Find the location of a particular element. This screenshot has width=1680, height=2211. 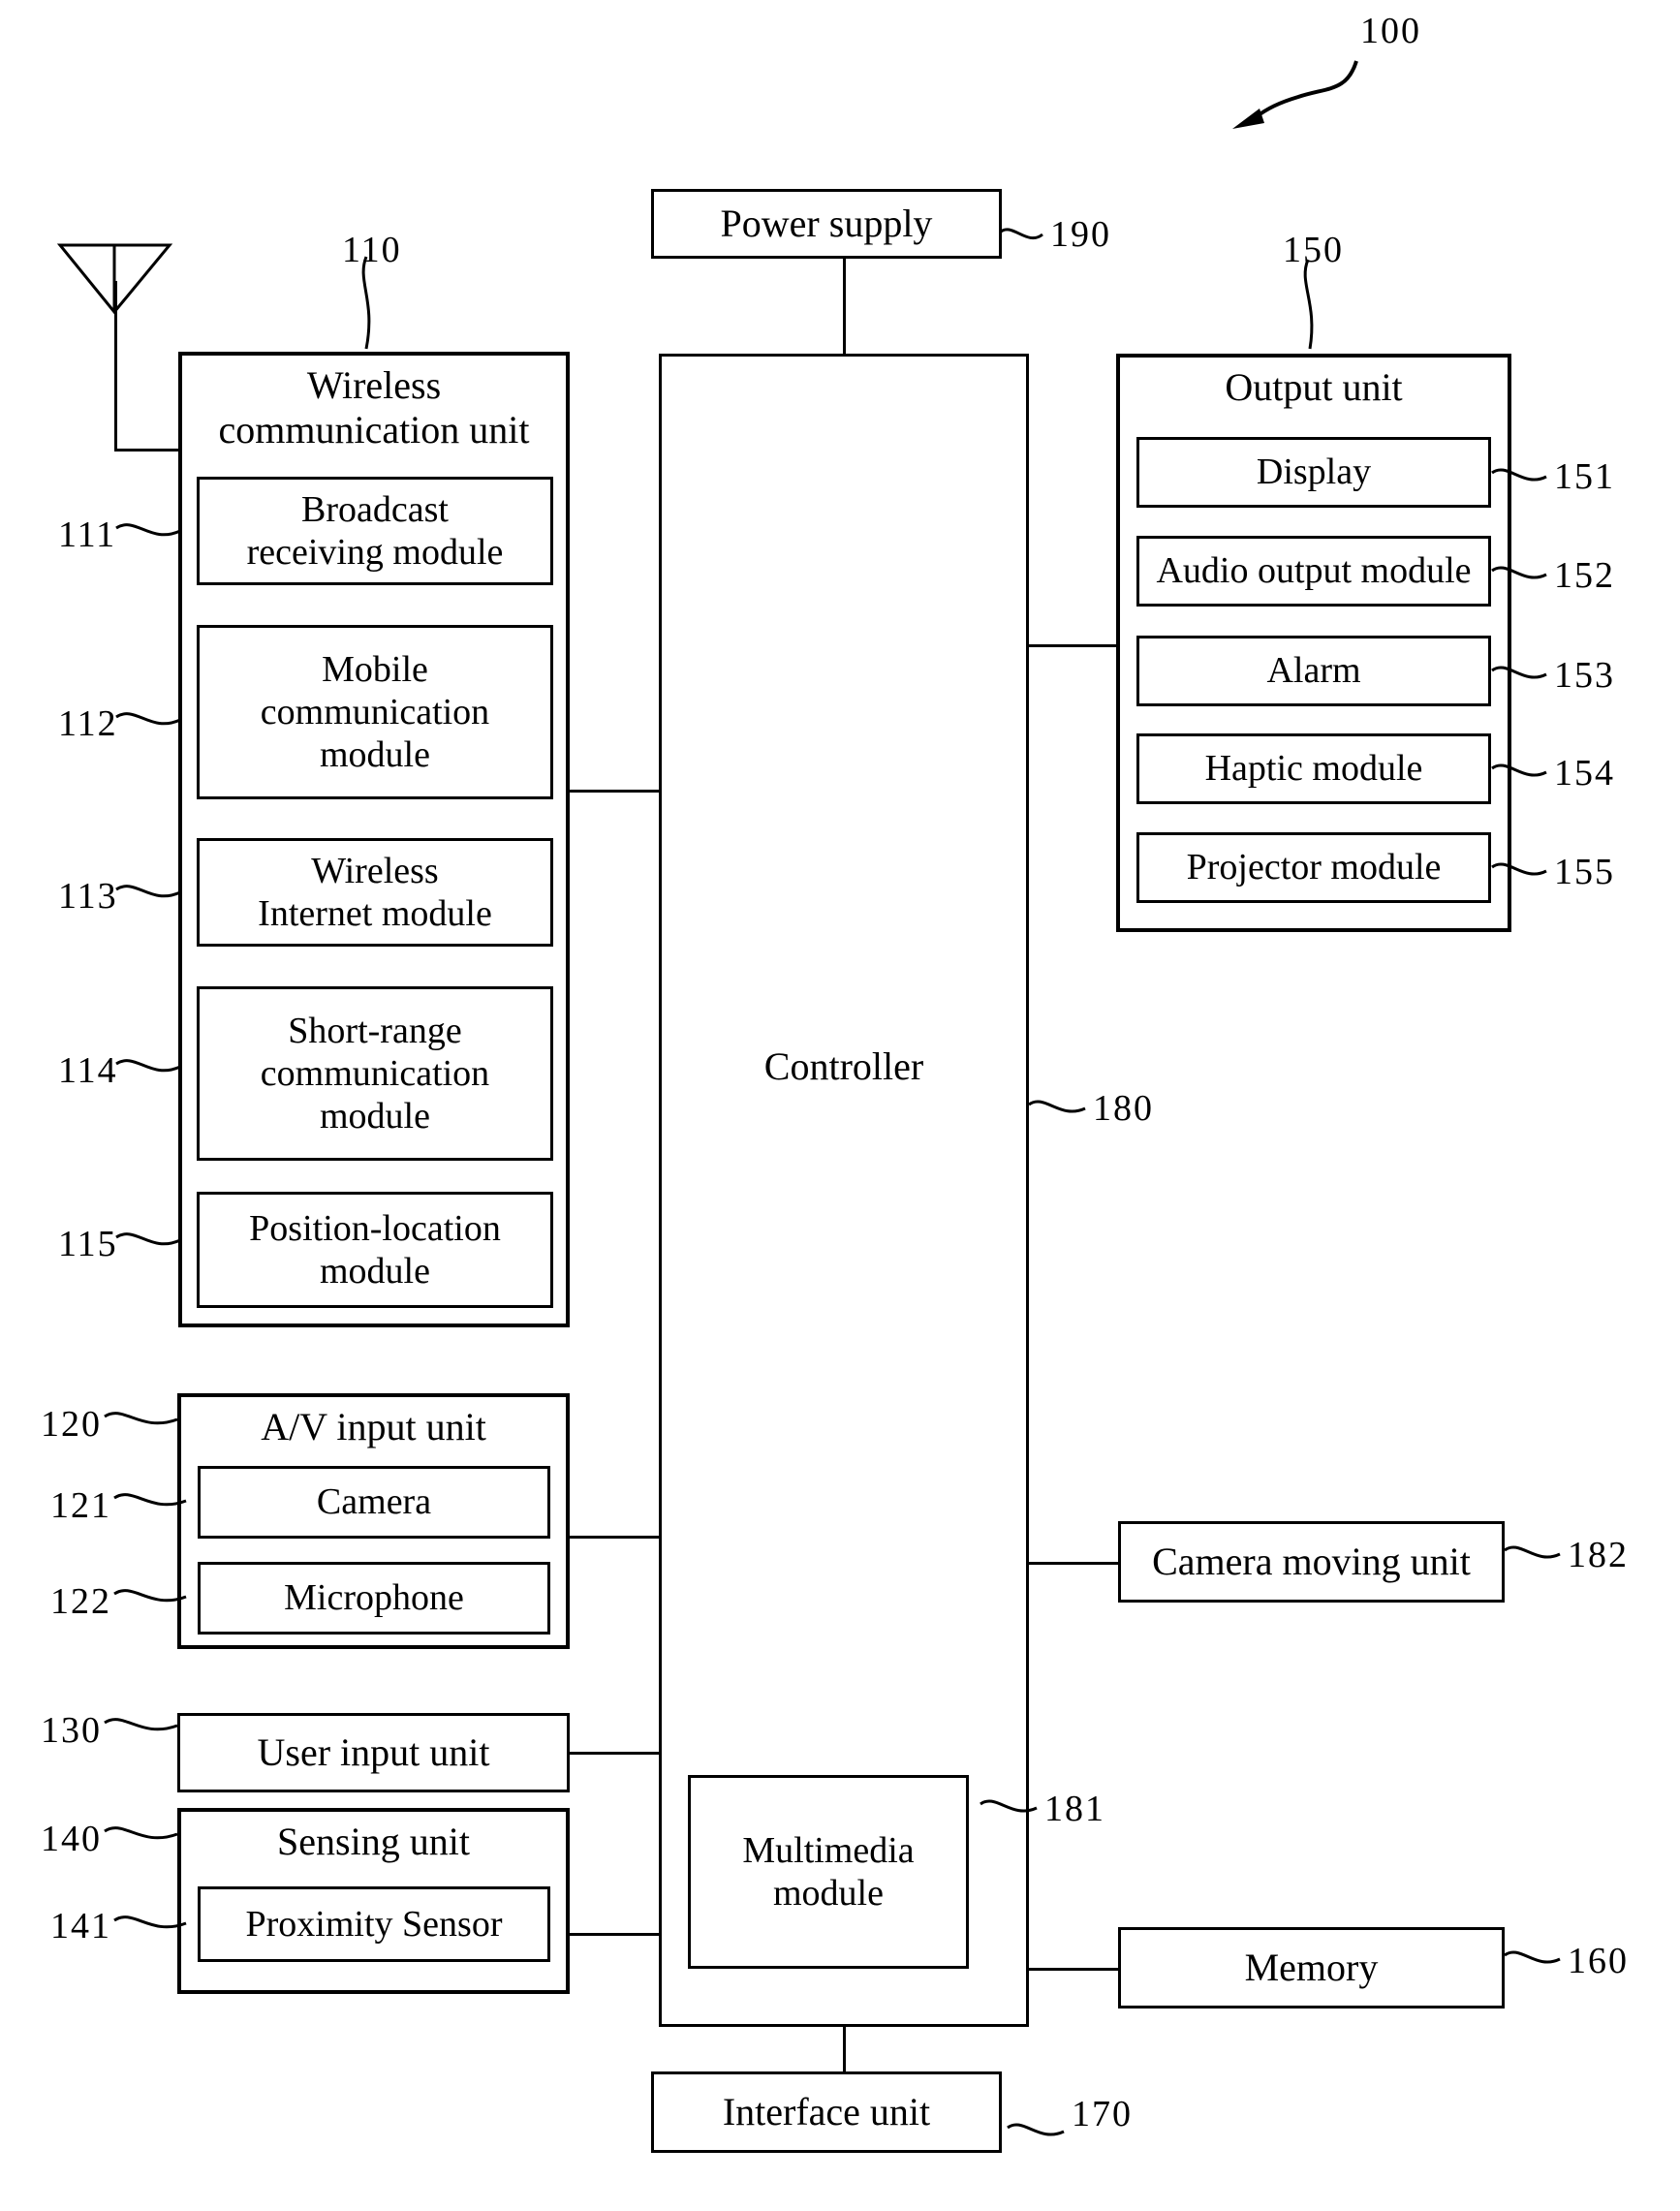

line-antenna-stem is located at coordinates (115, 366).